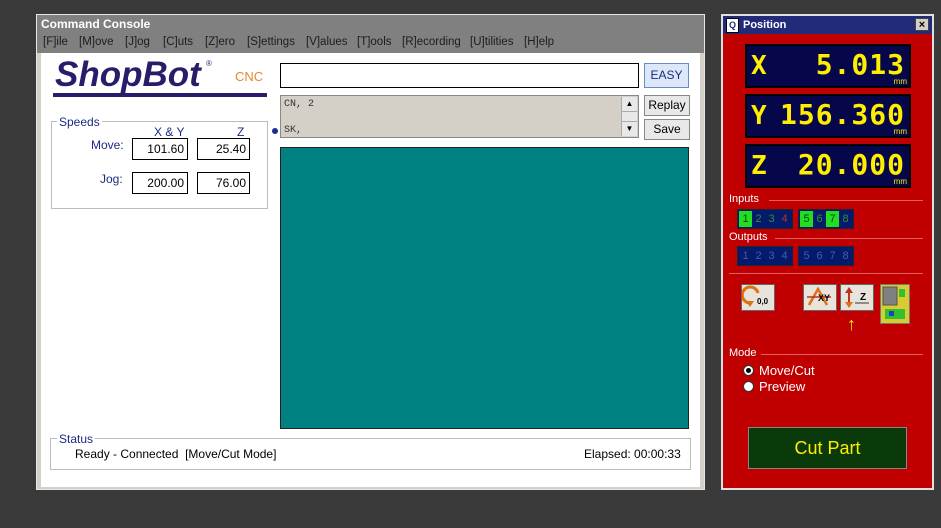  What do you see at coordinates (845, 256) in the screenshot?
I see `output-8: 8` at bounding box center [845, 256].